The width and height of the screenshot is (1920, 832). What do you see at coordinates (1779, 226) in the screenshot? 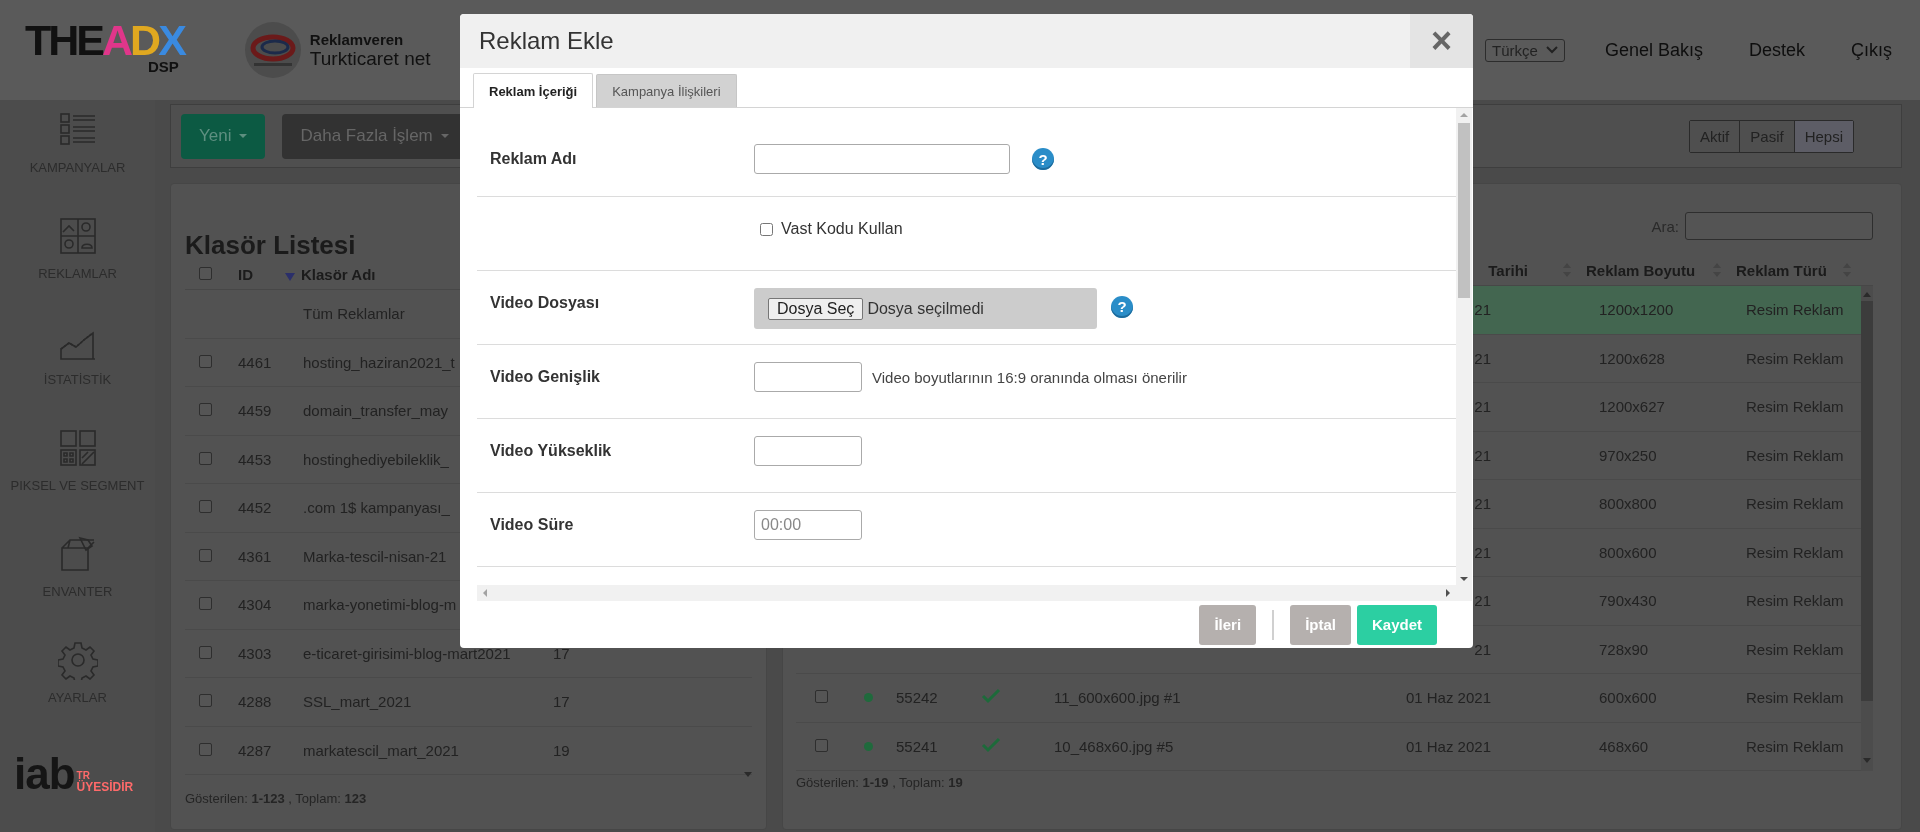
I see `search-field` at bounding box center [1779, 226].